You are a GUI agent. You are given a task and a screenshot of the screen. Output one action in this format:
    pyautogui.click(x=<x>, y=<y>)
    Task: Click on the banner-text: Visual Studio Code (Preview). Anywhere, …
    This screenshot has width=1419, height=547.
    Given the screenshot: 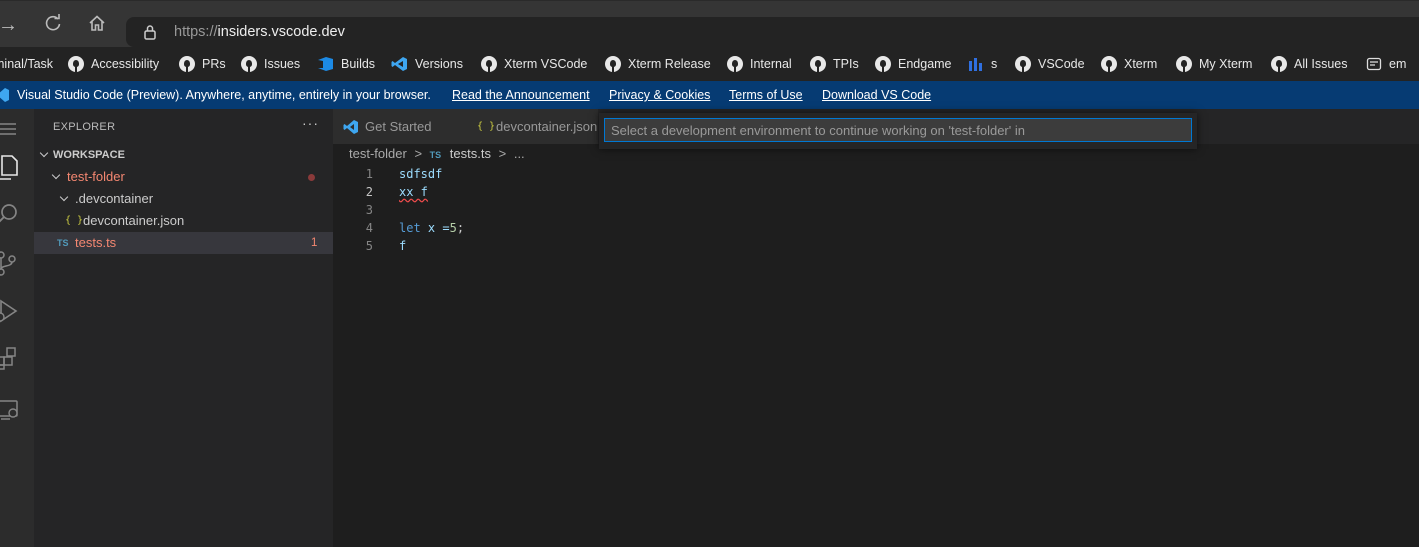 What is the action you would take?
    pyautogui.click(x=224, y=95)
    